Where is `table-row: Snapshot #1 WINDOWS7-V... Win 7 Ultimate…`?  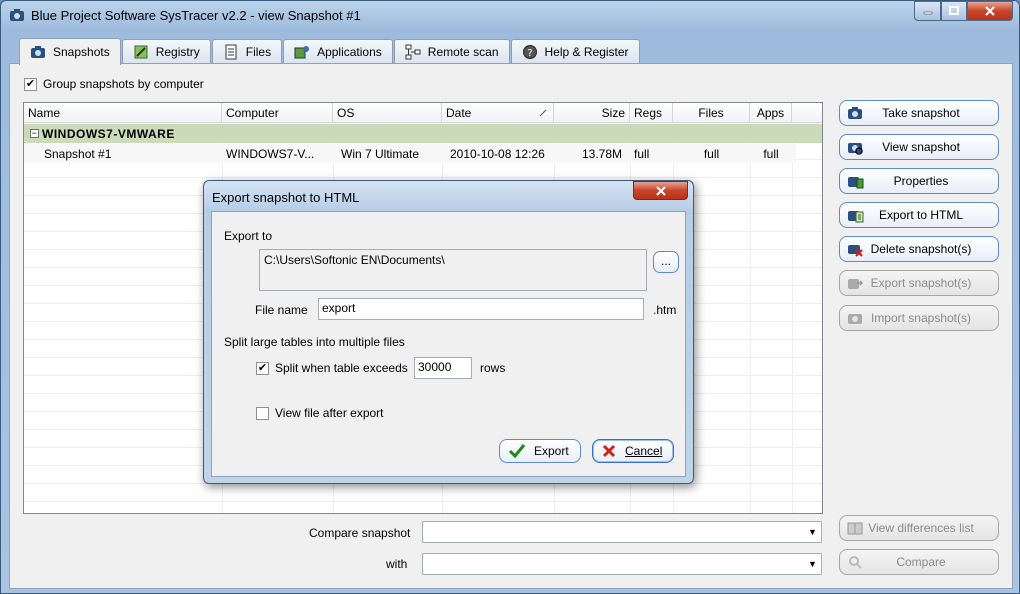
table-row: Snapshot #1 WINDOWS7-V... Win 7 Ultimate… is located at coordinates (410, 153).